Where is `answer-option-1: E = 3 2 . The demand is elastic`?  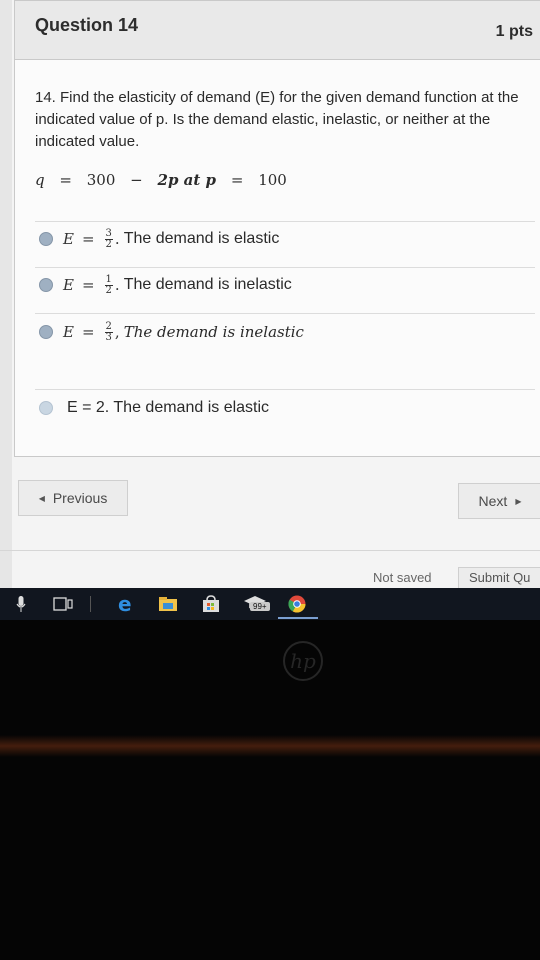 answer-option-1: E = 3 2 . The demand is elastic is located at coordinates (284, 239).